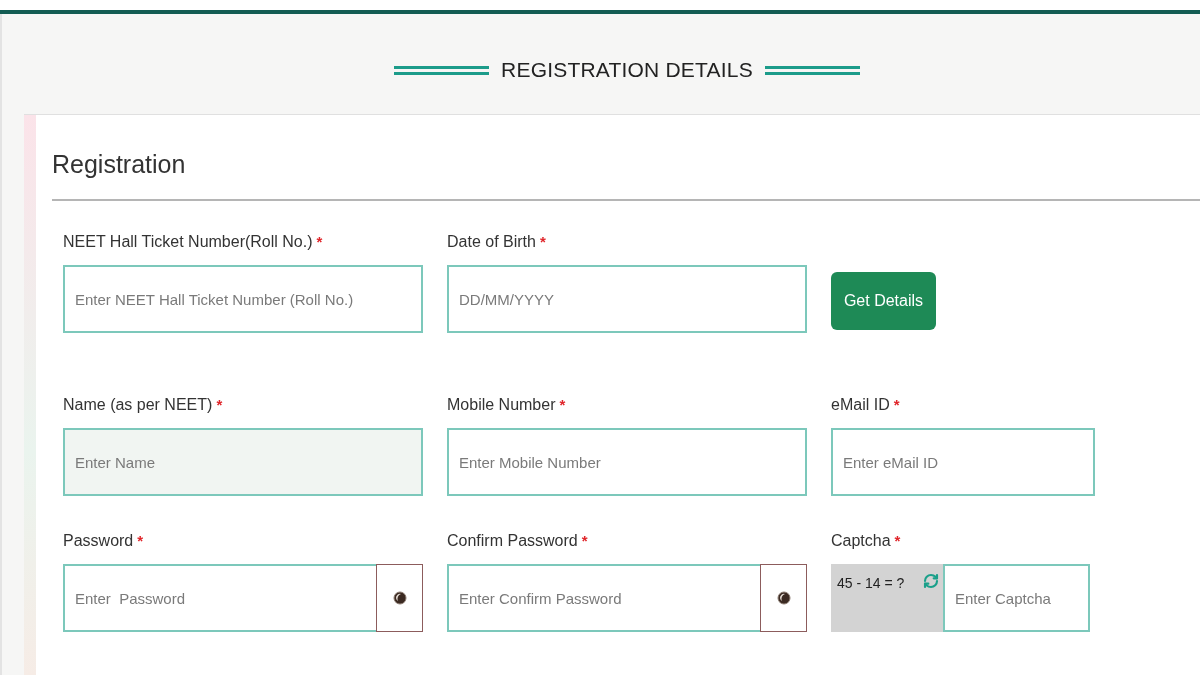 The image size is (1200, 675). What do you see at coordinates (627, 462) in the screenshot?
I see `input-field: Enter Mobile Number` at bounding box center [627, 462].